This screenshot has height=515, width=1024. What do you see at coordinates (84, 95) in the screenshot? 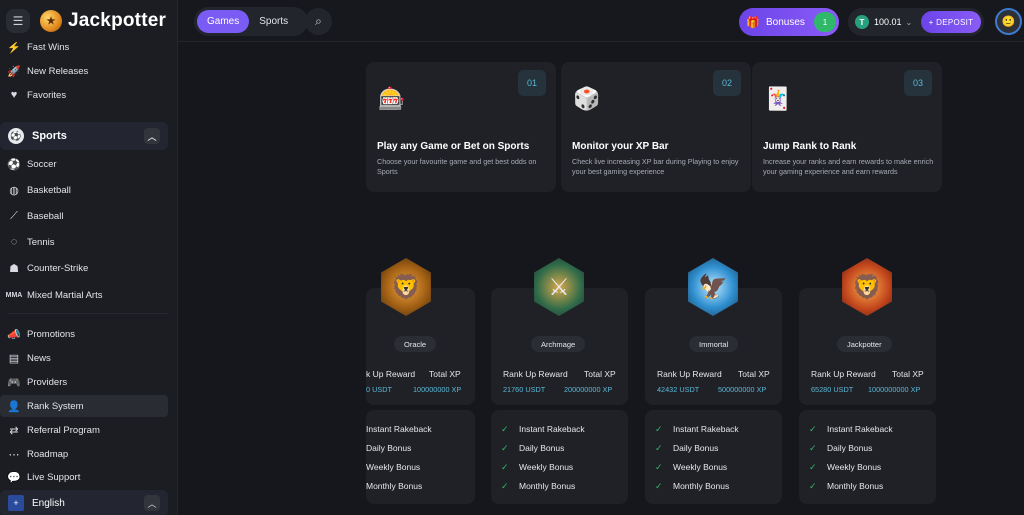
I see `sidebar-item-favorites: ♥ Favorites` at bounding box center [84, 95].